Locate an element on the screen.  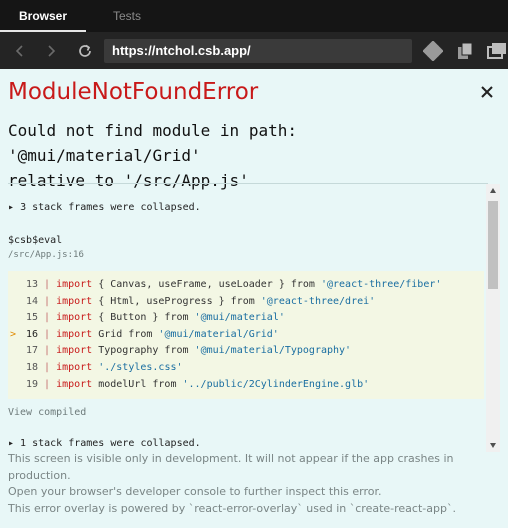
code-string: './styles.css' is located at coordinates (140, 367).